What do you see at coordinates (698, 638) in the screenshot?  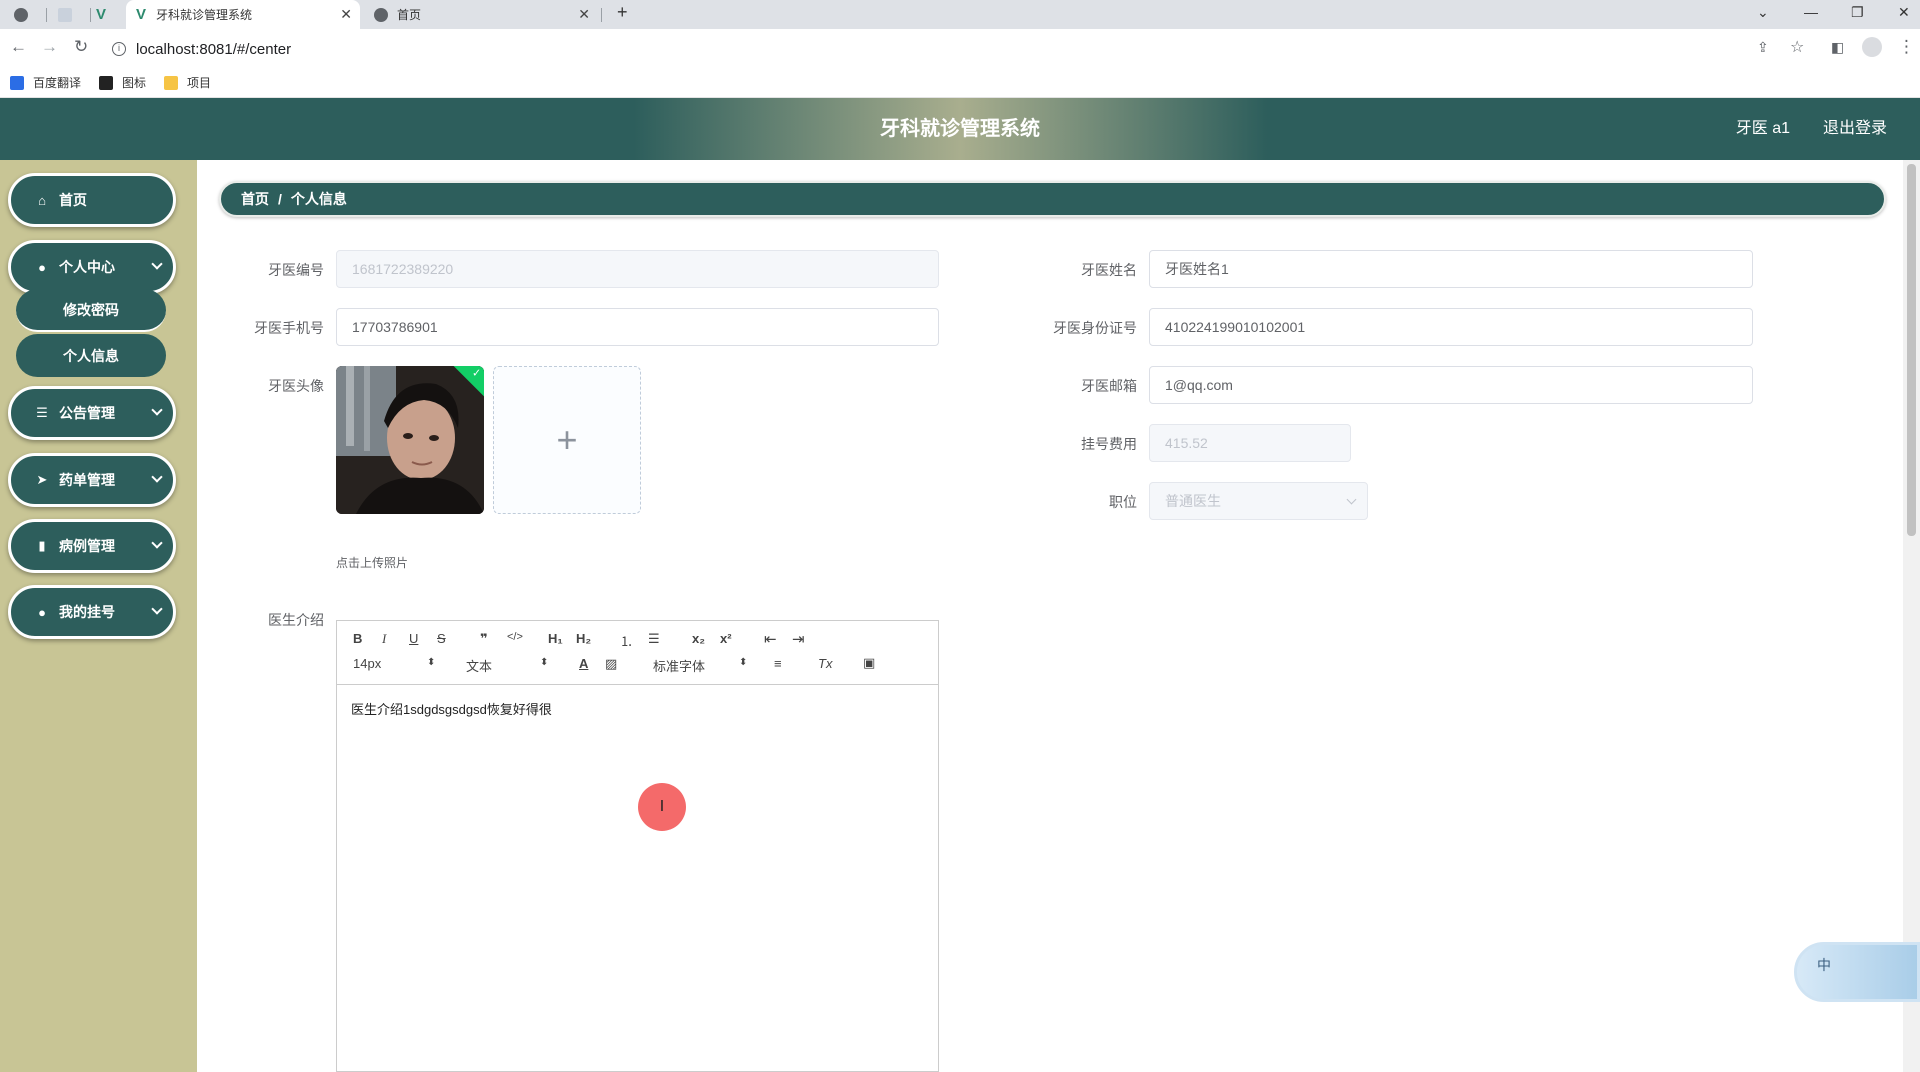 I see `subscript-button: x₂` at bounding box center [698, 638].